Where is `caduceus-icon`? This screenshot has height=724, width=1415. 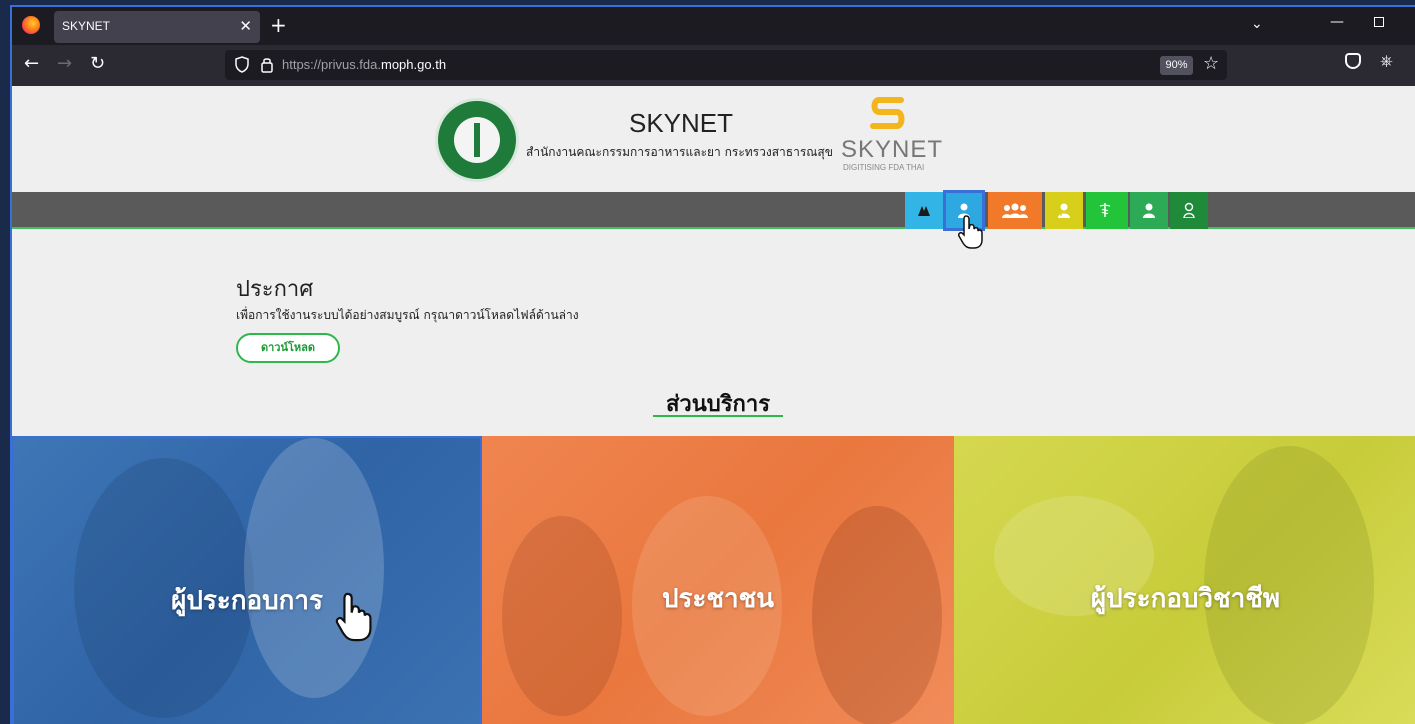
caduceus-icon is located at coordinates (1105, 210).